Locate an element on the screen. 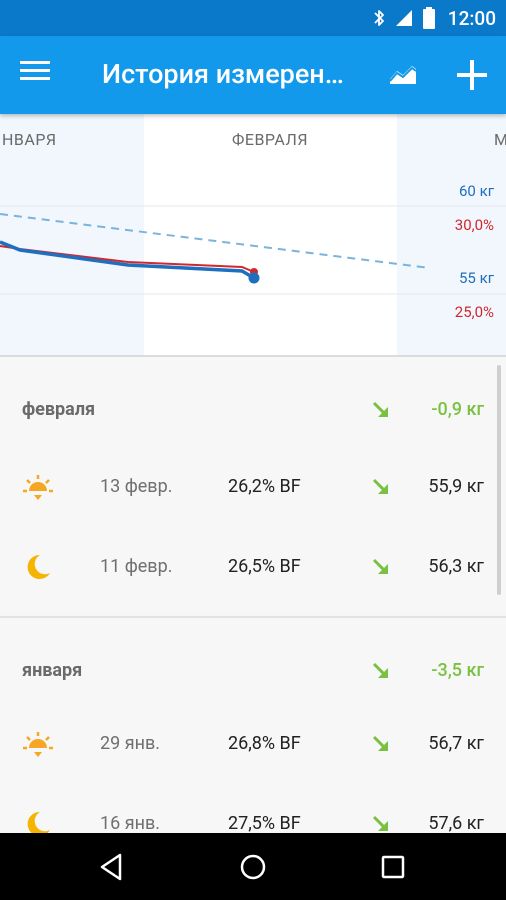  month-group-title: января is located at coordinates (52, 670).